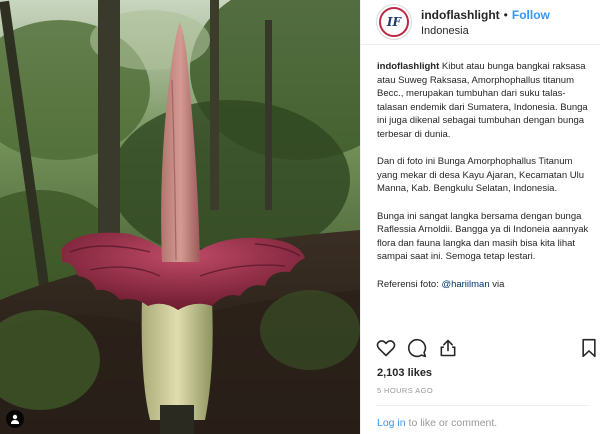 This screenshot has height=434, width=600. What do you see at coordinates (448, 348) in the screenshot?
I see `share-arrow-icon` at bounding box center [448, 348].